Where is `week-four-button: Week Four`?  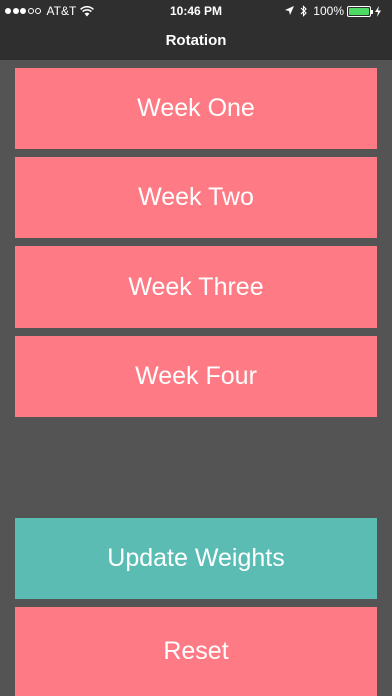
week-four-button: Week Four is located at coordinates (196, 376).